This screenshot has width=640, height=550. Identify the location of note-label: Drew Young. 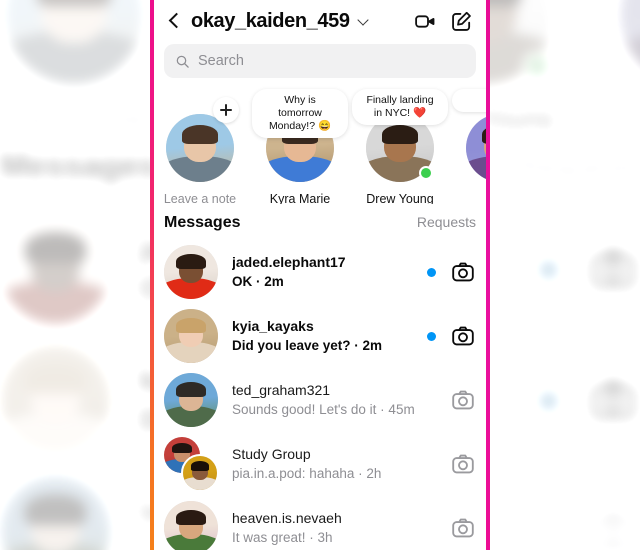
(400, 198).